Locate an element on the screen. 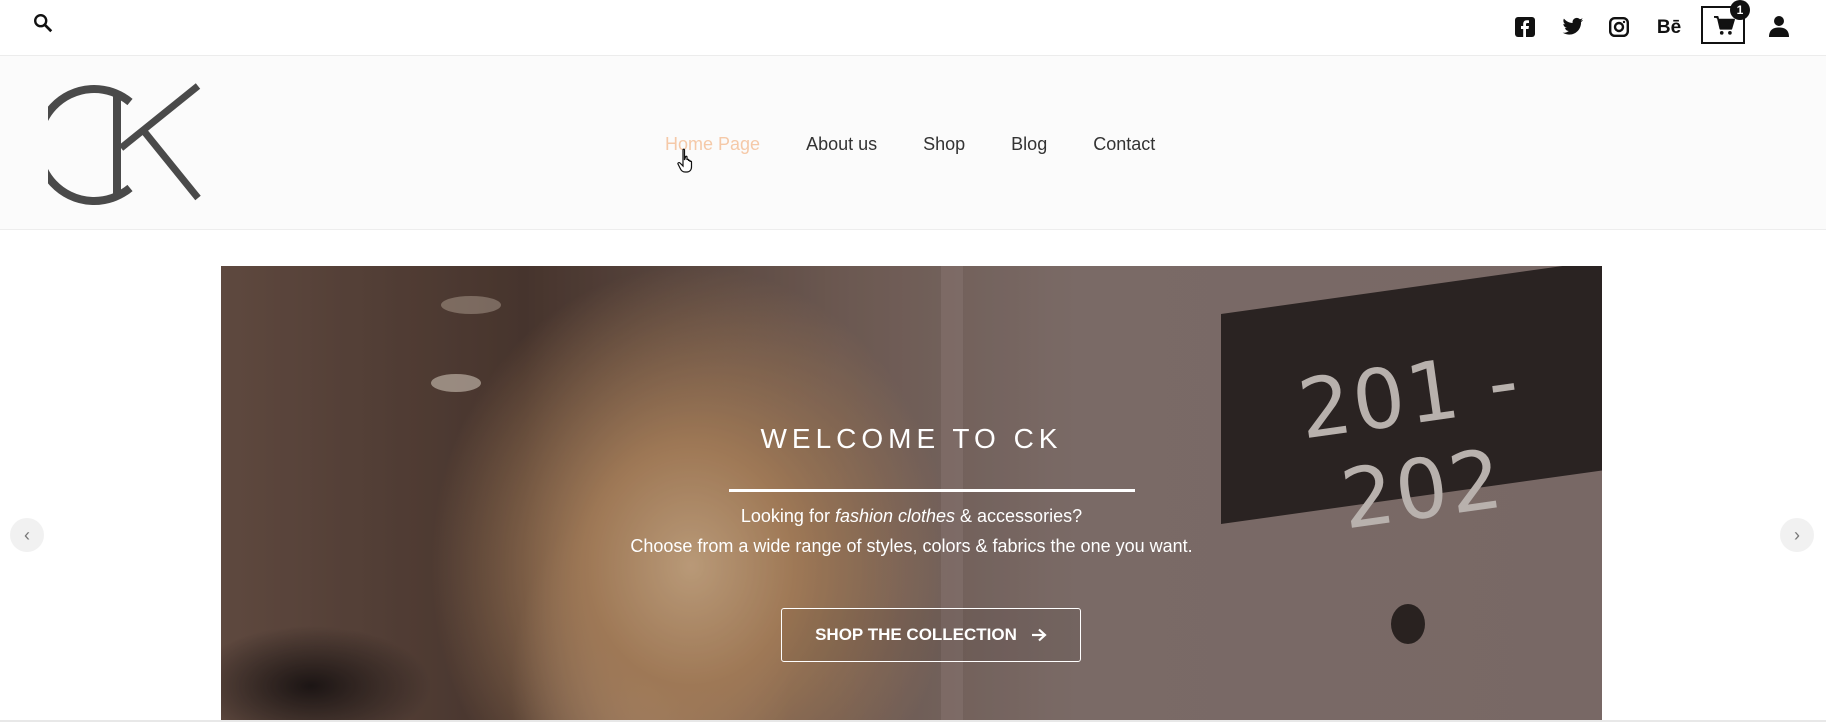 This screenshot has width=1826, height=722. nav-blog: Blog is located at coordinates (1029, 144).